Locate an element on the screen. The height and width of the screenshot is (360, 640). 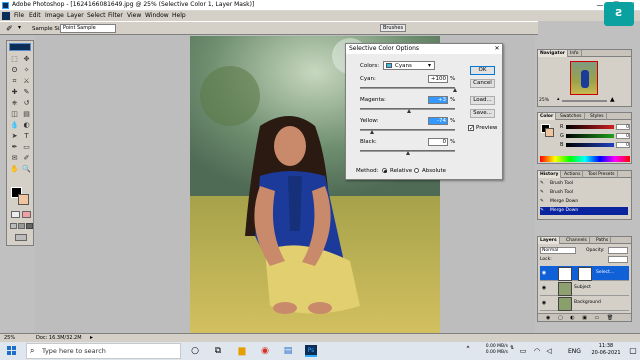
zoom-icon: 🔍 is located at coordinates (26, 169).